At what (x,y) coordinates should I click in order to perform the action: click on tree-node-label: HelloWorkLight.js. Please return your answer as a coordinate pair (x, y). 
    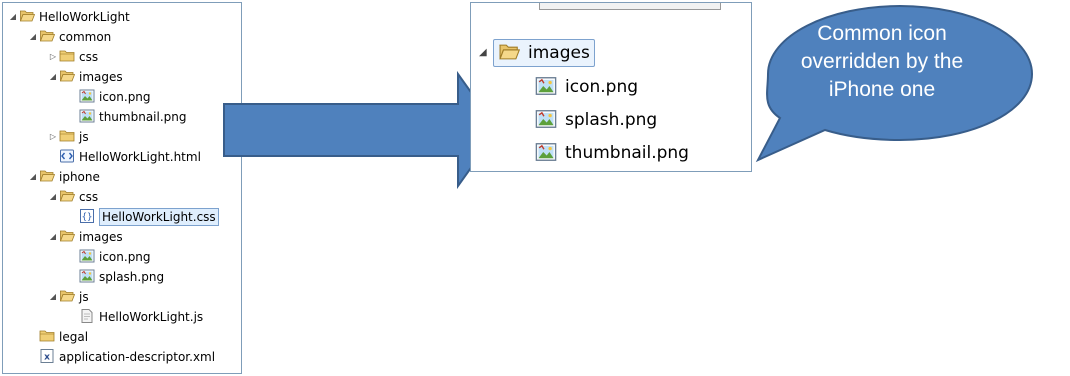
    Looking at the image, I should click on (151, 317).